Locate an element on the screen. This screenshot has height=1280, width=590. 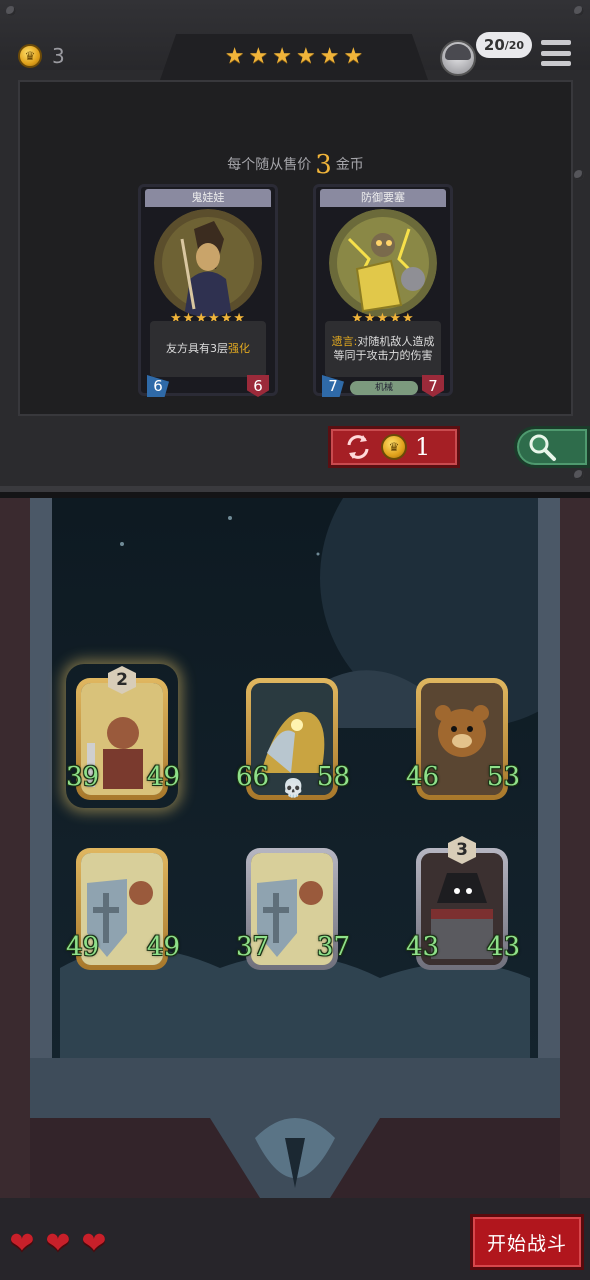
price-suffix: 金币 is located at coordinates (349, 165).